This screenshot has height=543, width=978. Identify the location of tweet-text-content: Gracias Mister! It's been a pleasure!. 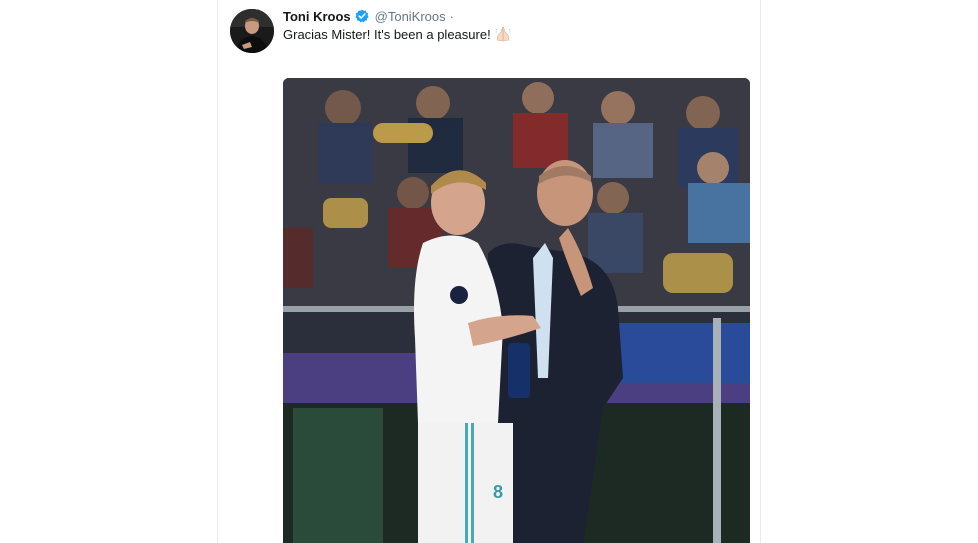
(387, 34).